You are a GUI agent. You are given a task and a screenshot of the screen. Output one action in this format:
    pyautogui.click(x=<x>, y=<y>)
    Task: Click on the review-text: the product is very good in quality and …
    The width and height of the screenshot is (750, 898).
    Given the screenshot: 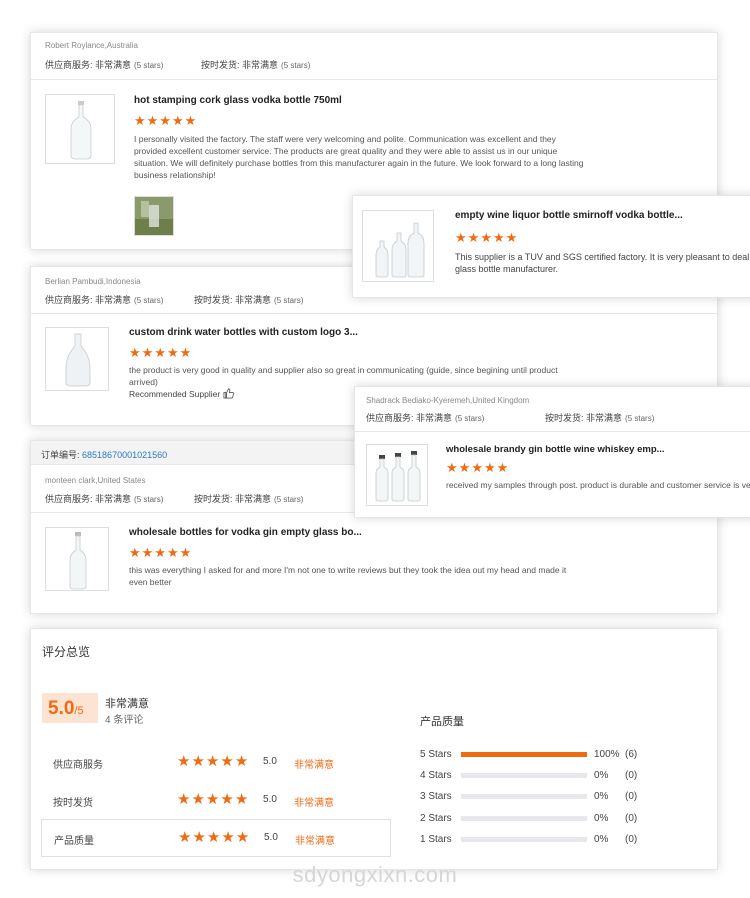 What is the action you would take?
    pyautogui.click(x=343, y=376)
    